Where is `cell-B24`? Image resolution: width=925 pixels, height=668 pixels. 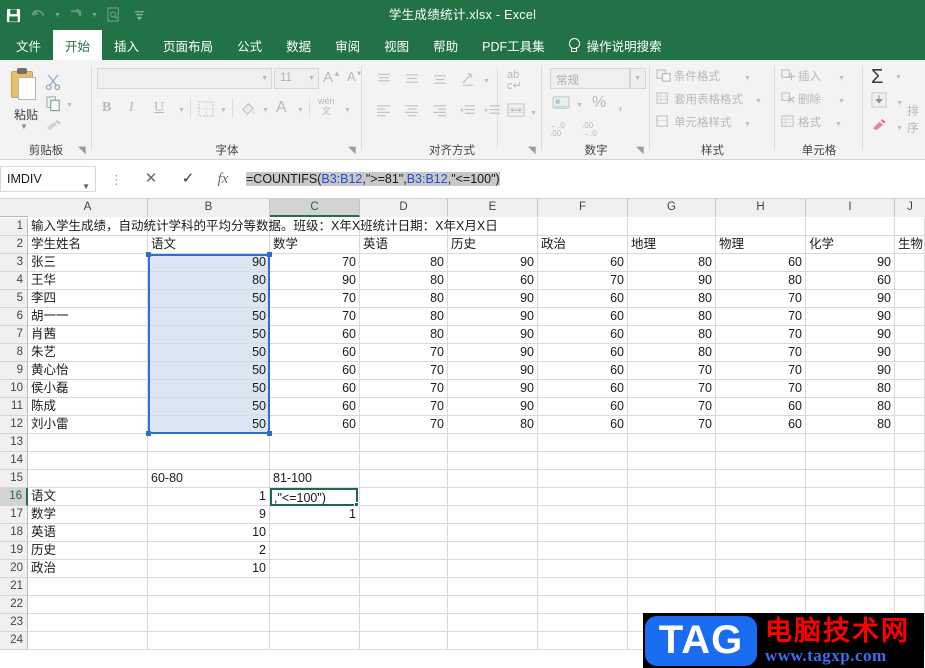 cell-B24 is located at coordinates (209, 641).